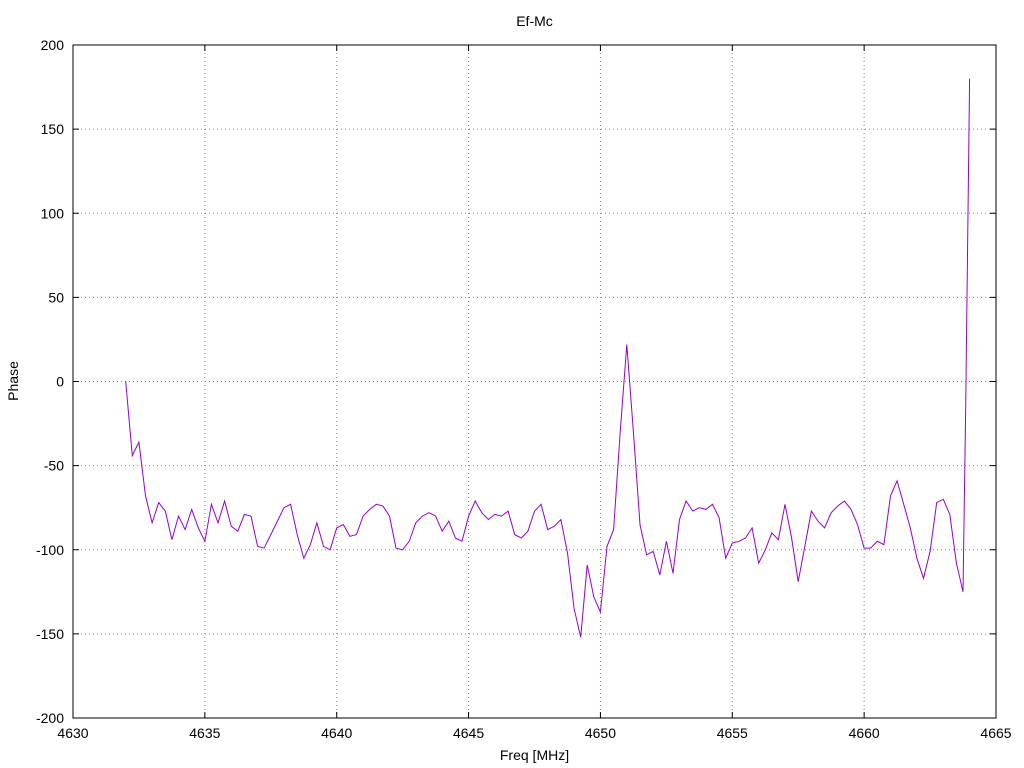  I want to click on y-tick-label: -150, so click(50, 634).